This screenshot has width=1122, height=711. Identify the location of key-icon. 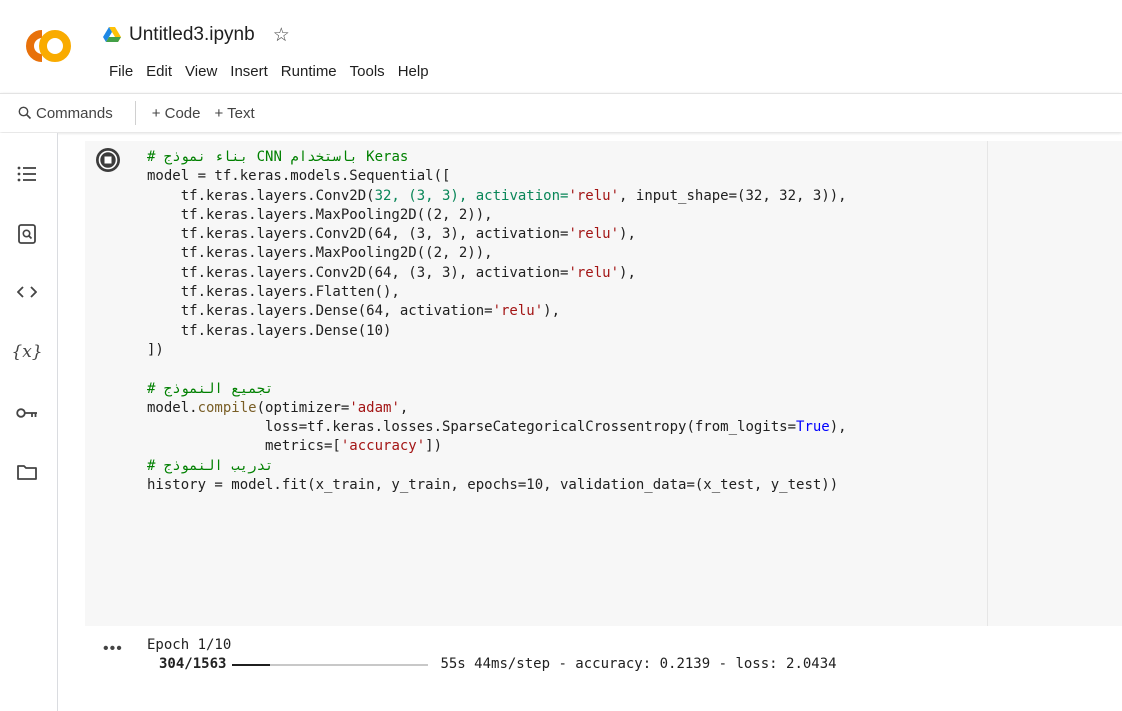
(26, 413).